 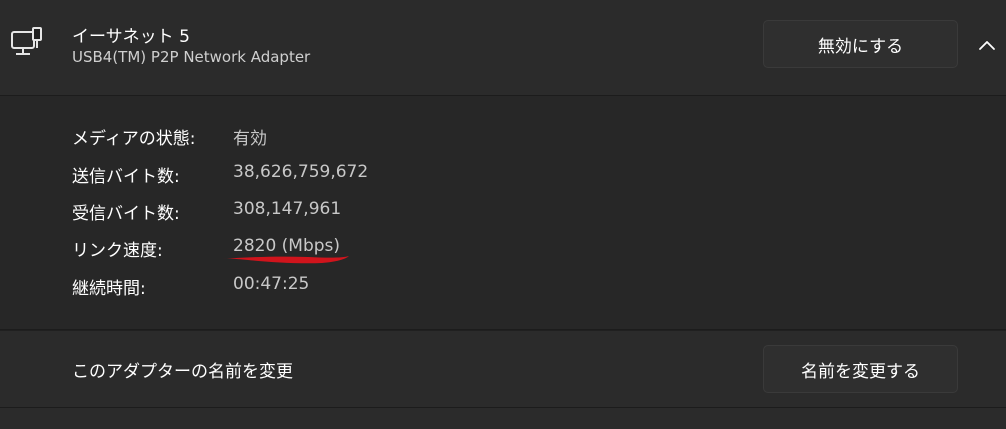 I want to click on adapter-title: イーサネット 5, so click(x=131, y=37).